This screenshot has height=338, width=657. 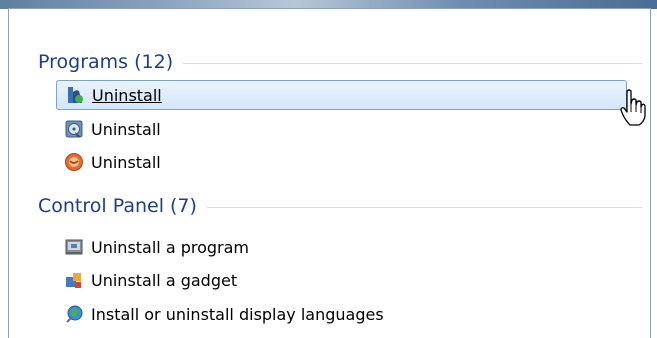 I want to click on result-item-label: Uninstall a gadget, so click(x=164, y=280).